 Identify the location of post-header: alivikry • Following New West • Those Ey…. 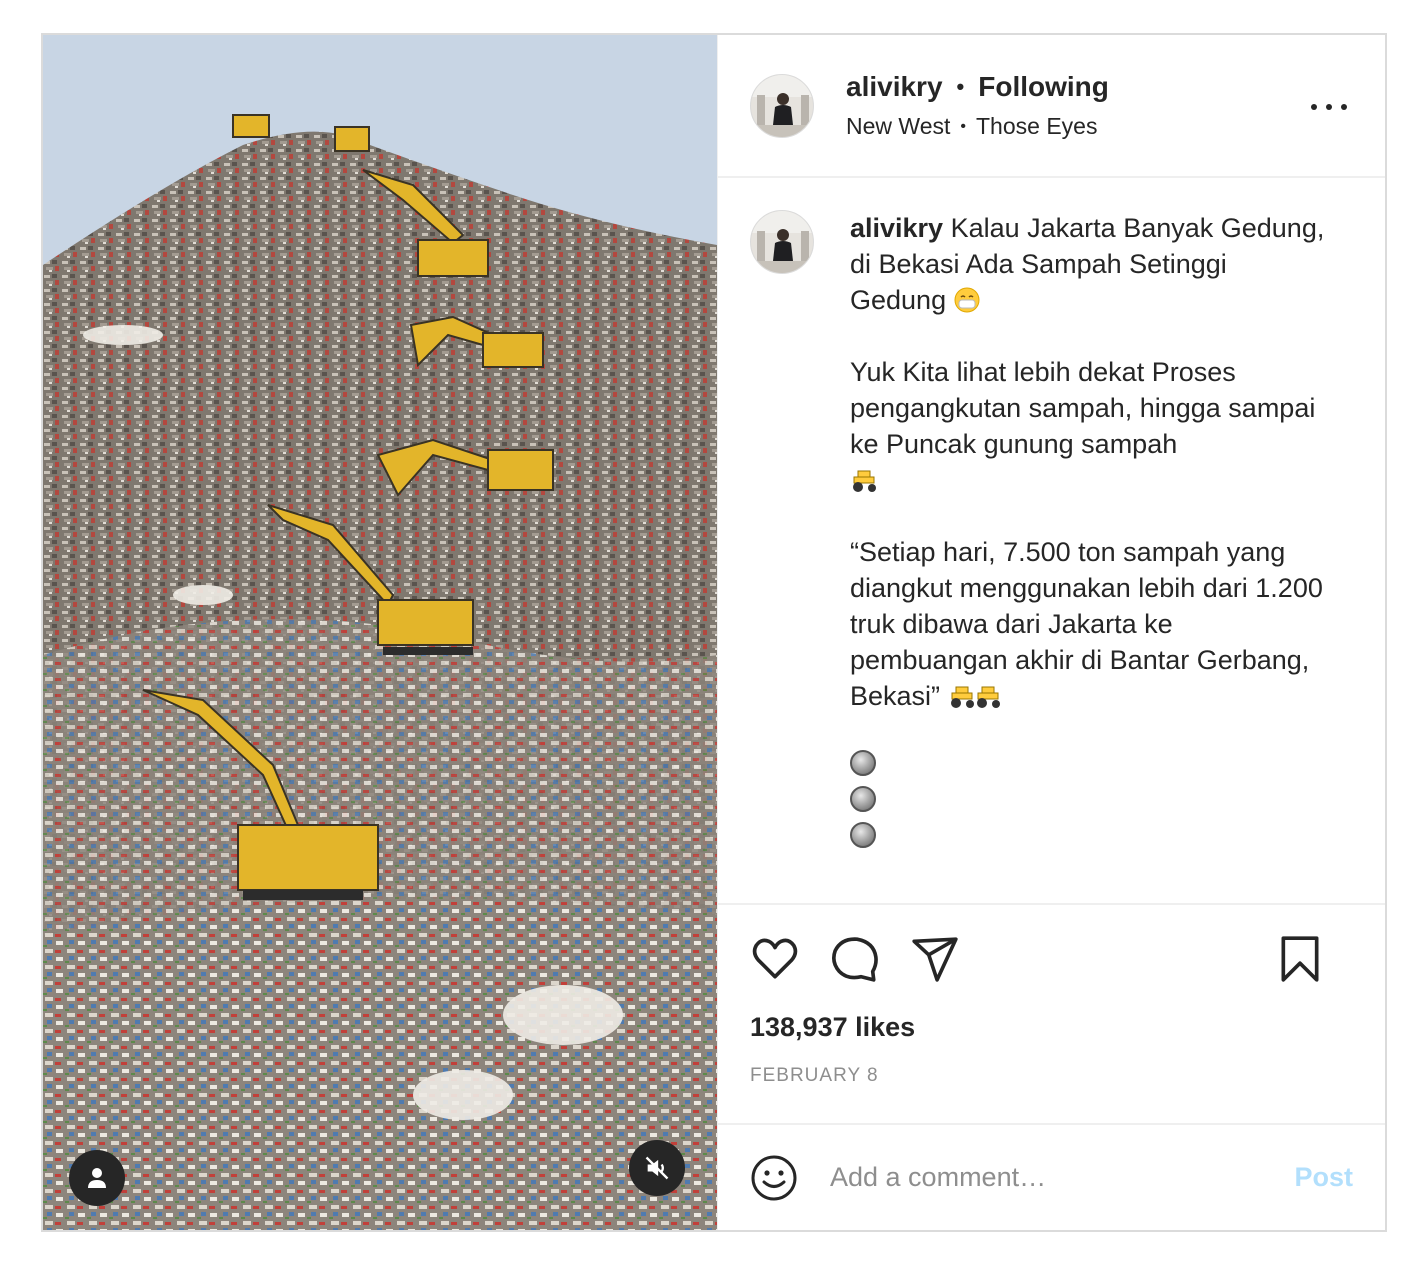
(1051, 106).